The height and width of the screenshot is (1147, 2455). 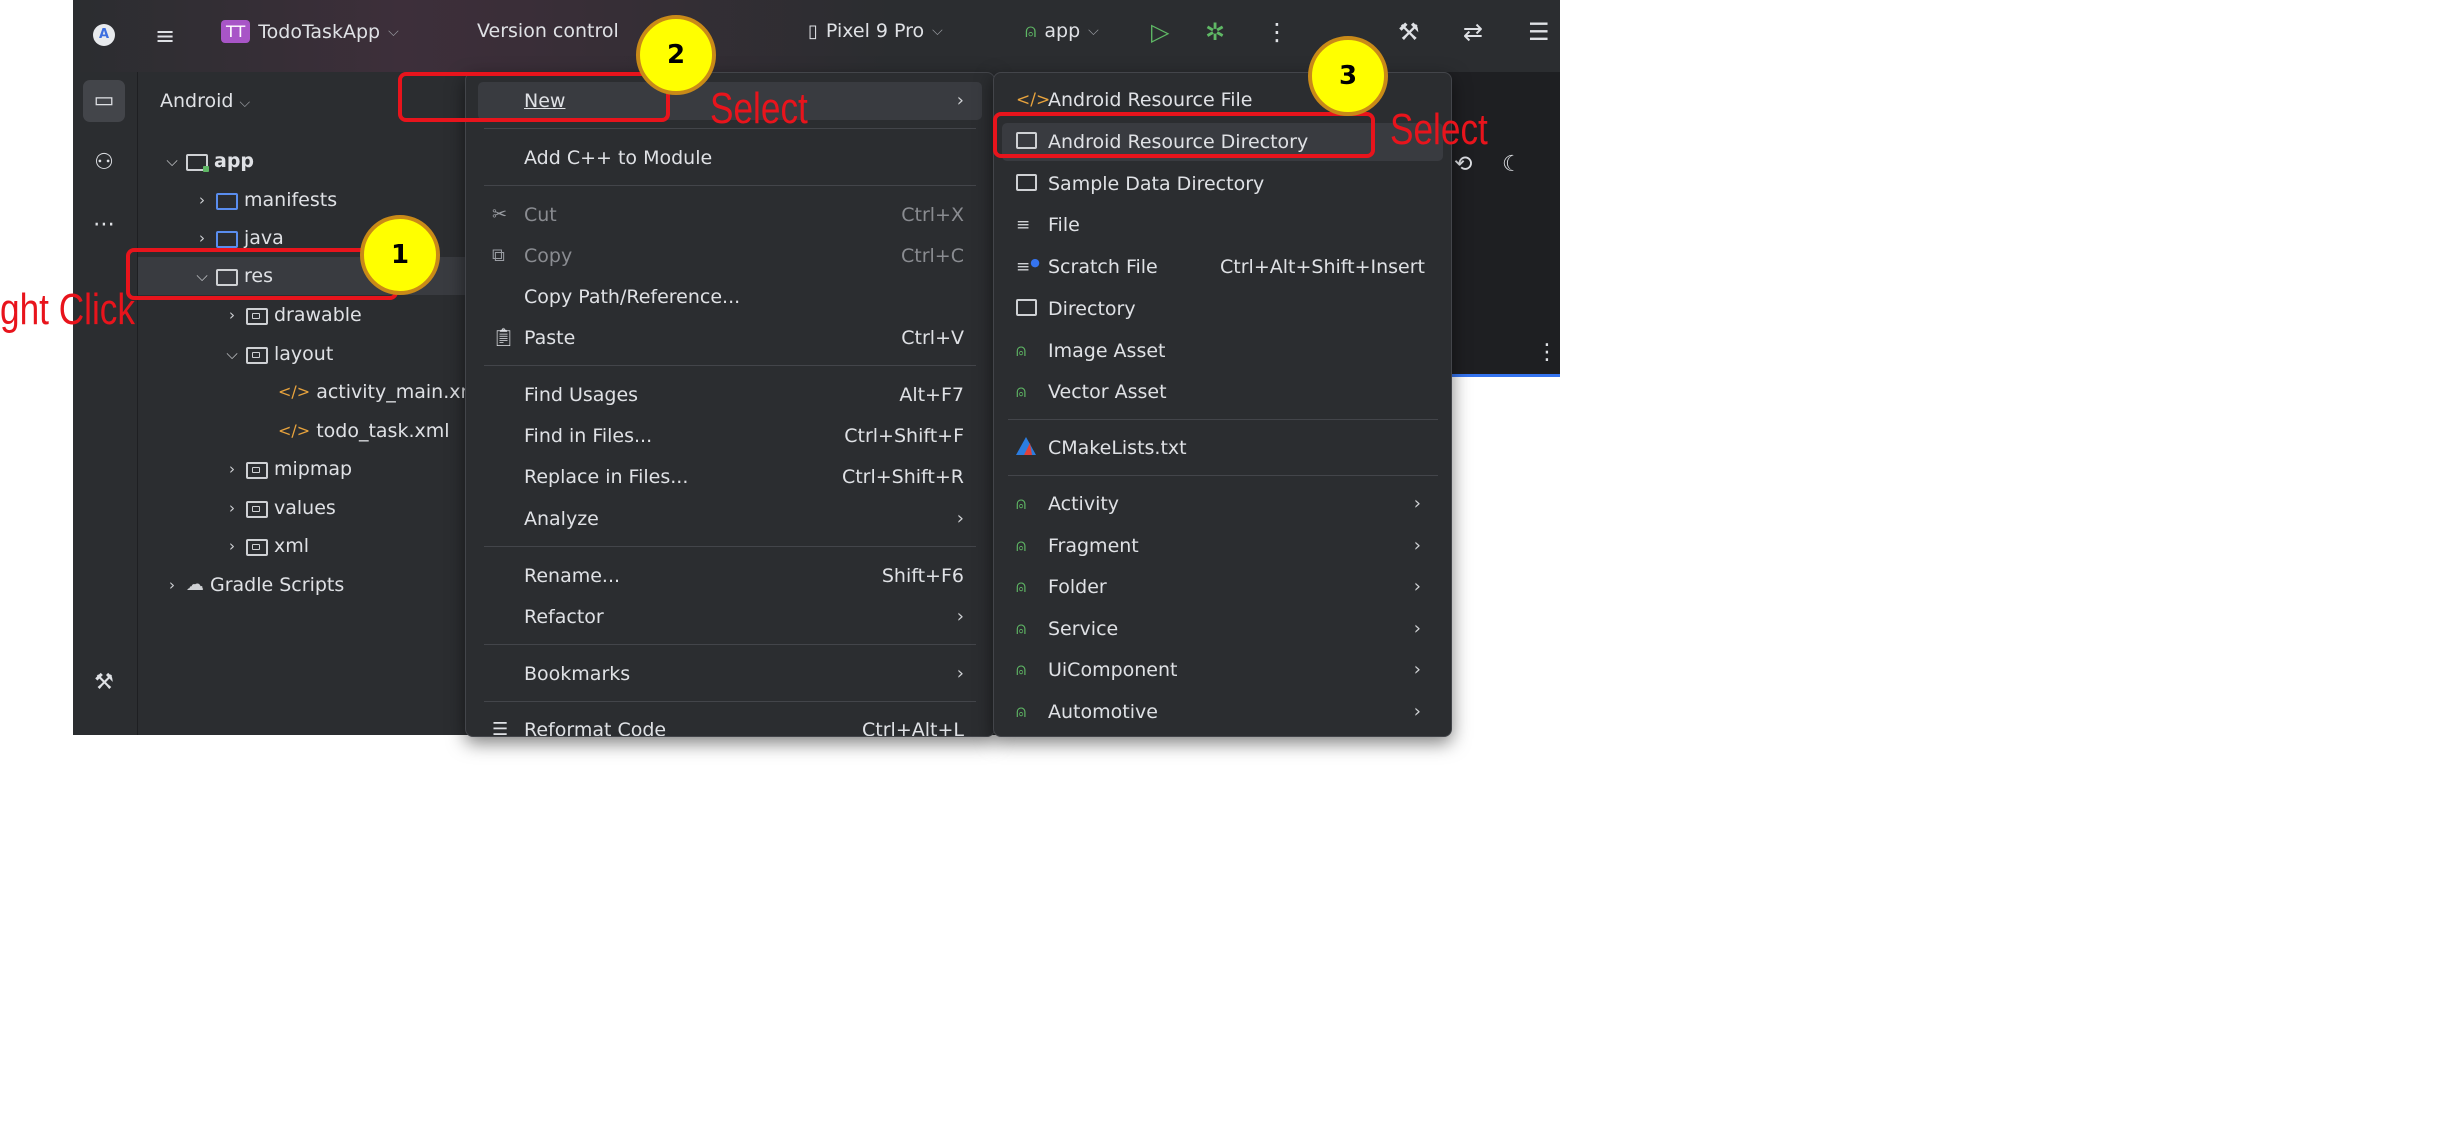 What do you see at coordinates (503, 337) in the screenshot?
I see `clipboard-icon: 📋︎` at bounding box center [503, 337].